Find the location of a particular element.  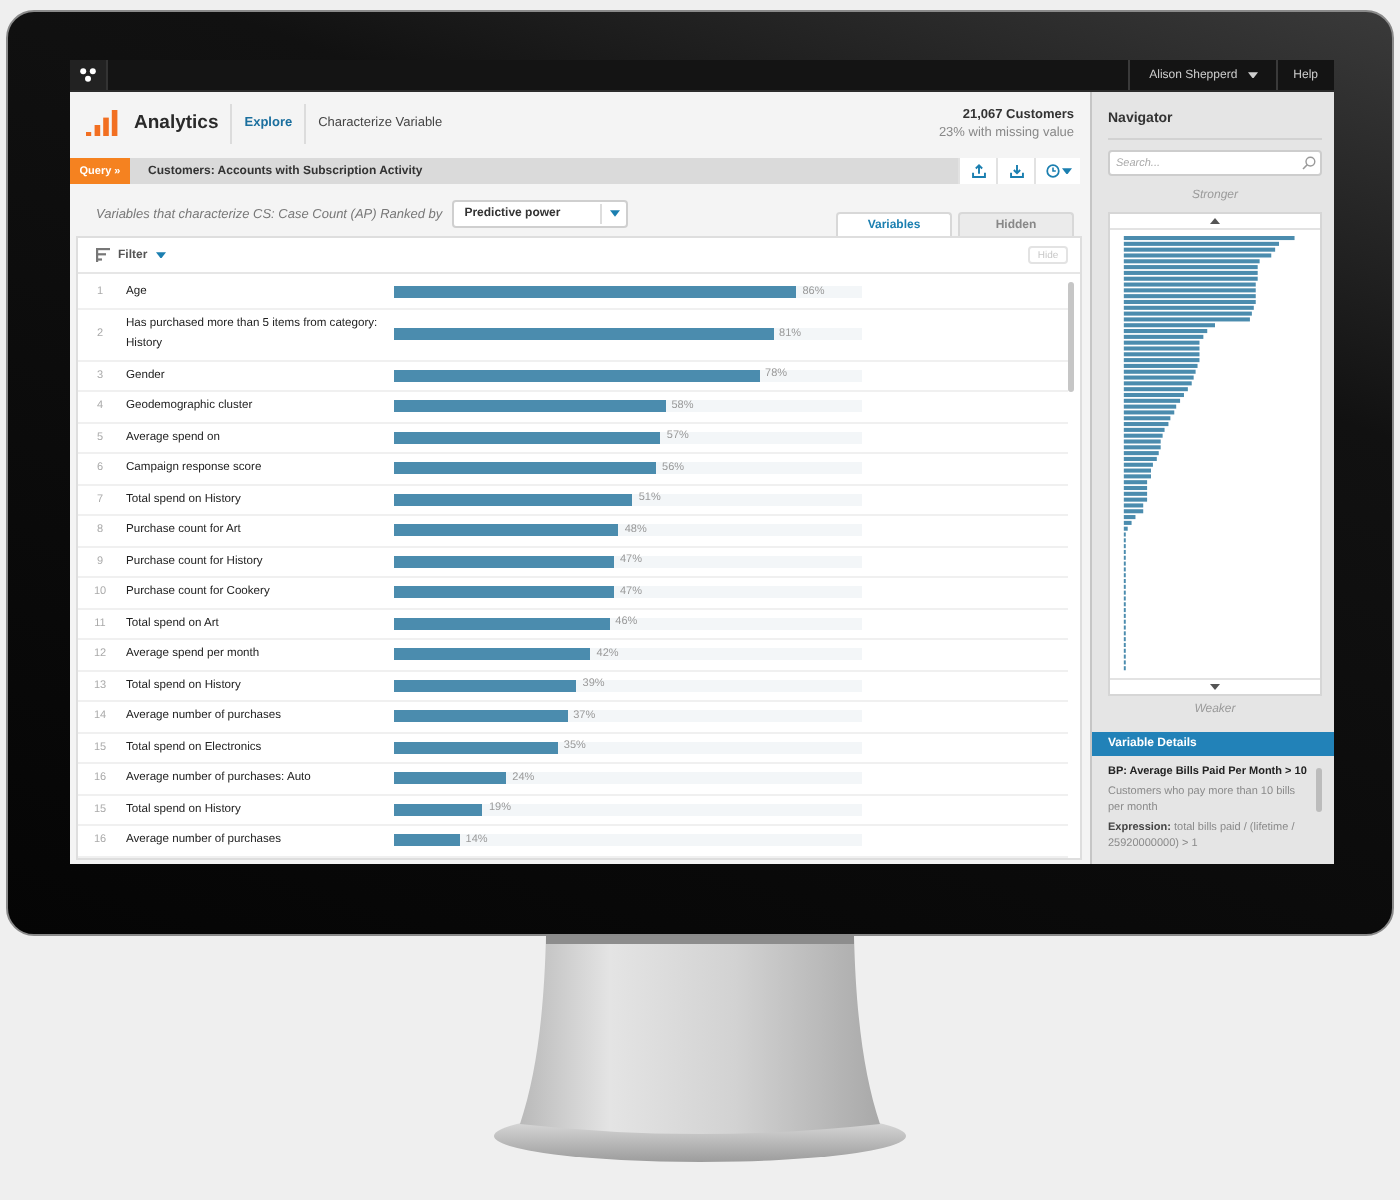

three-dots-icon is located at coordinates (88, 75).